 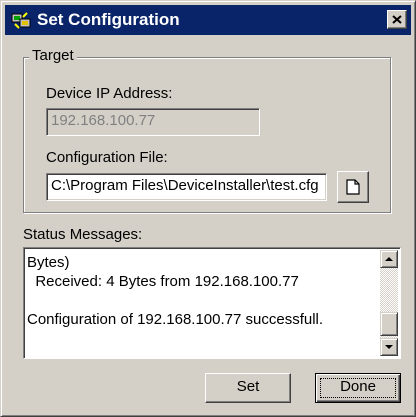 I want to click on devices-app-icon, so click(x=21, y=20).